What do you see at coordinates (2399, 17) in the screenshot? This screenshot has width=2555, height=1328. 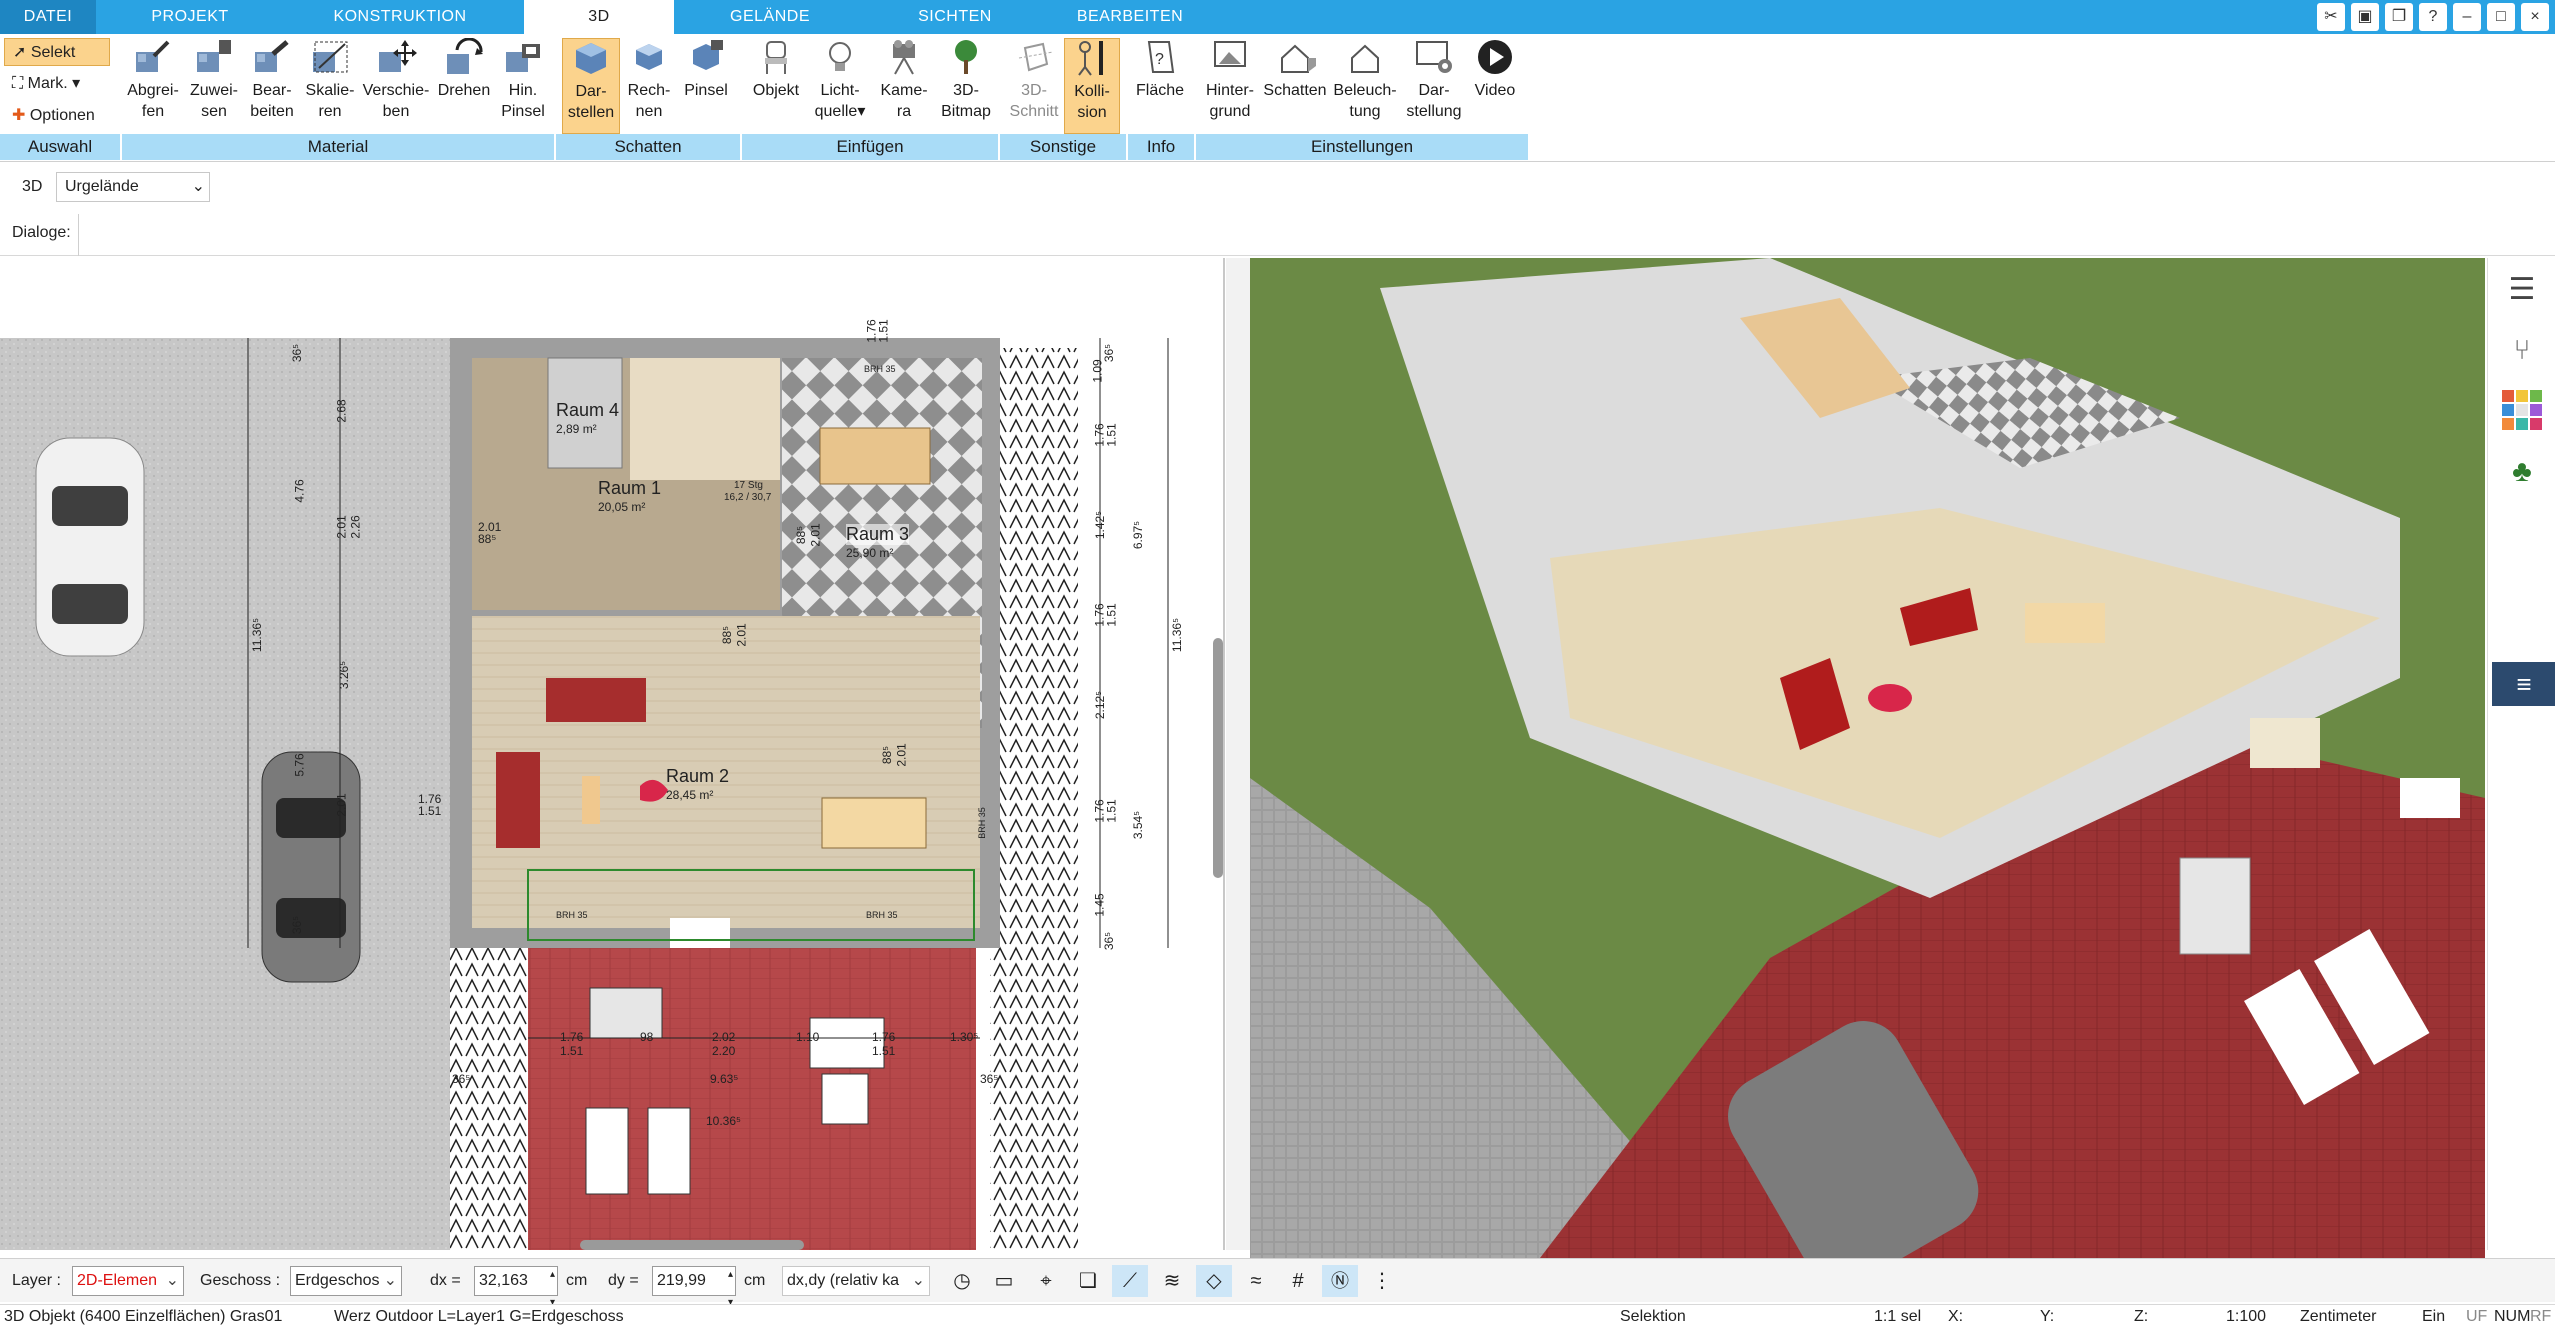 I see `windows-icon: ❐` at bounding box center [2399, 17].